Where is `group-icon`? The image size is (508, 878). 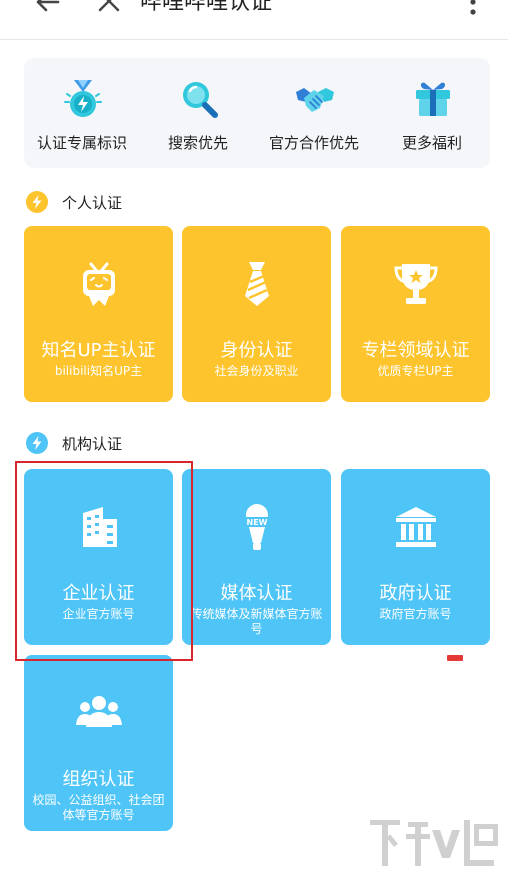 group-icon is located at coordinates (98, 711).